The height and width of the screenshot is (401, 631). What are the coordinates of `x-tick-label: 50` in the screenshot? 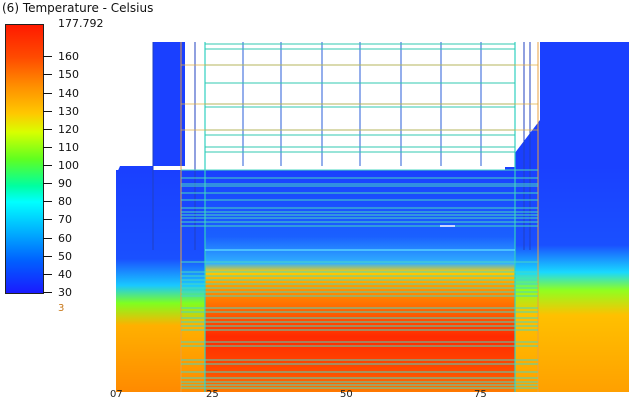 It's located at (346, 394).